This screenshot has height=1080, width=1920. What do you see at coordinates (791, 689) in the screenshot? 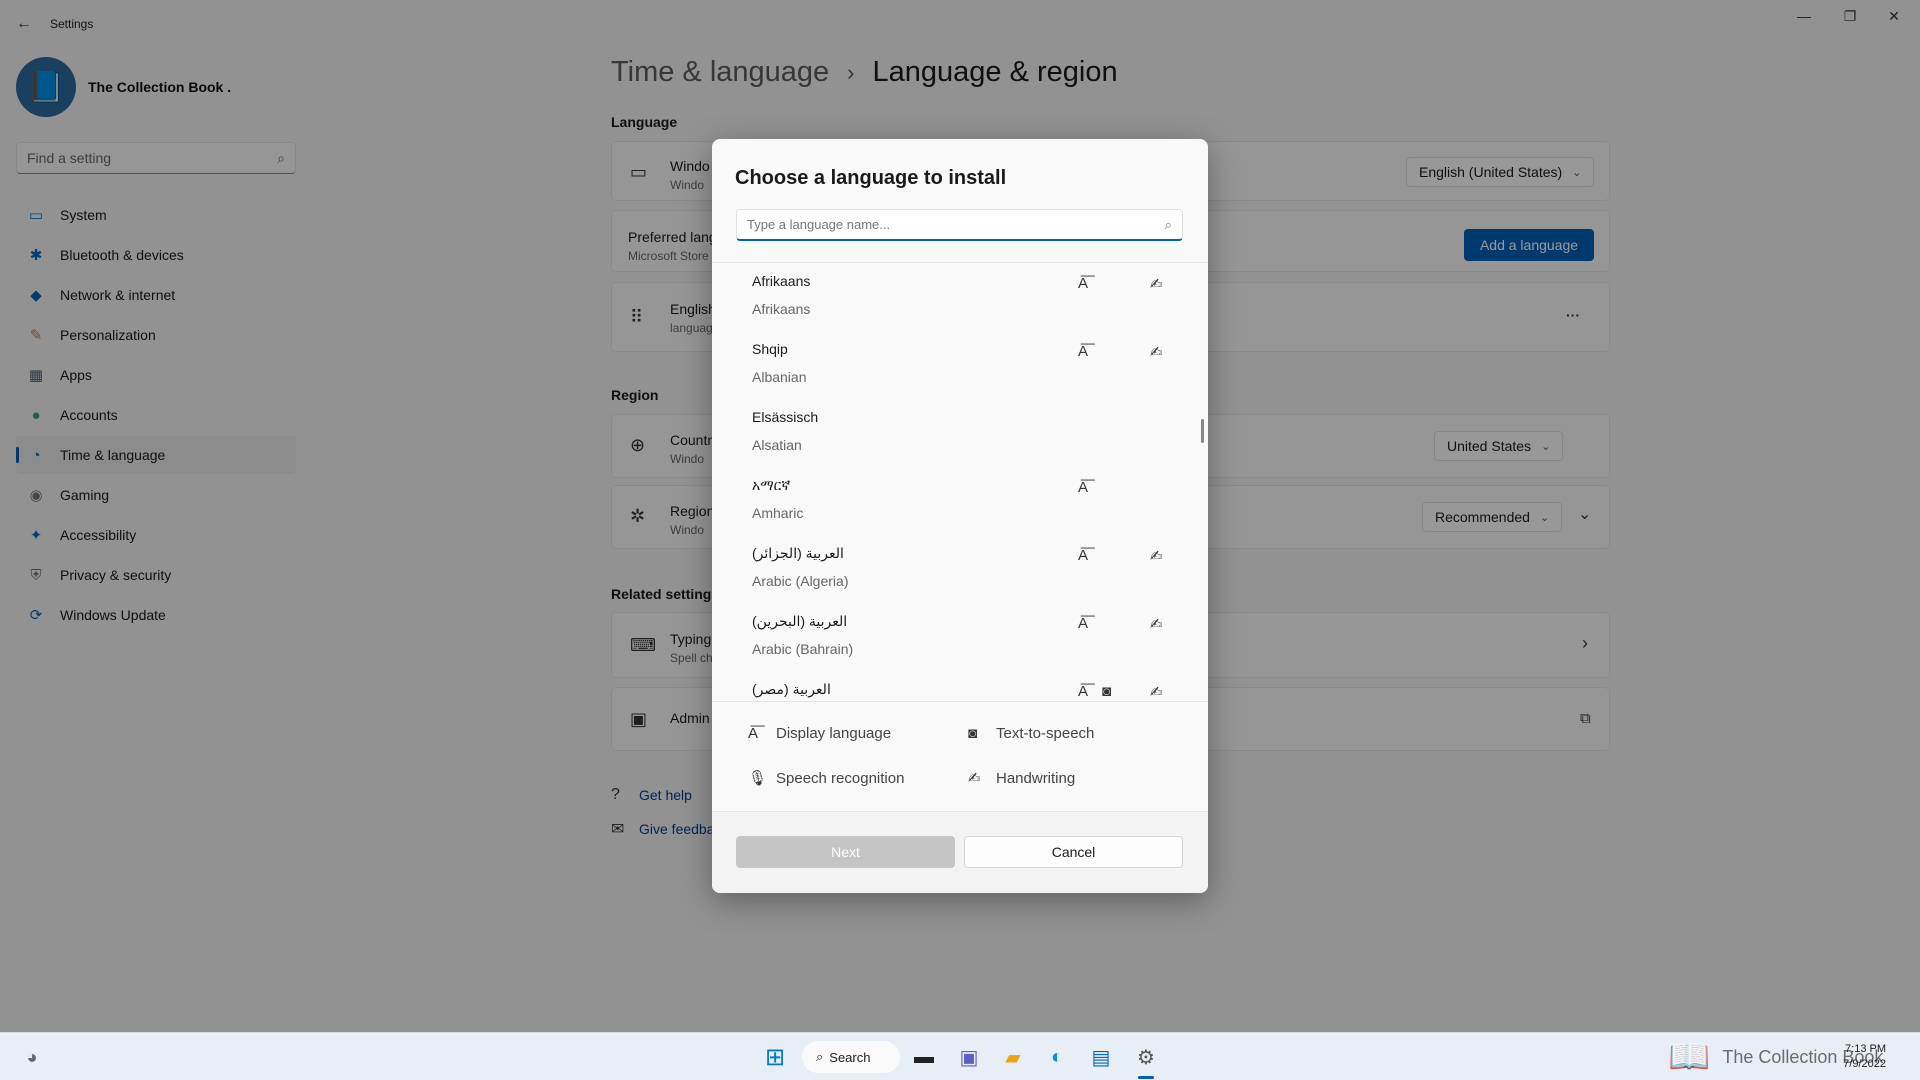
I see `language-native-name: العربية (مصر)` at bounding box center [791, 689].